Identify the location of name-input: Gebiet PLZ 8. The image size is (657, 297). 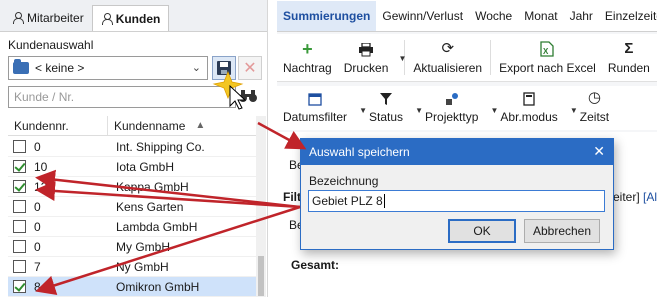
(456, 201).